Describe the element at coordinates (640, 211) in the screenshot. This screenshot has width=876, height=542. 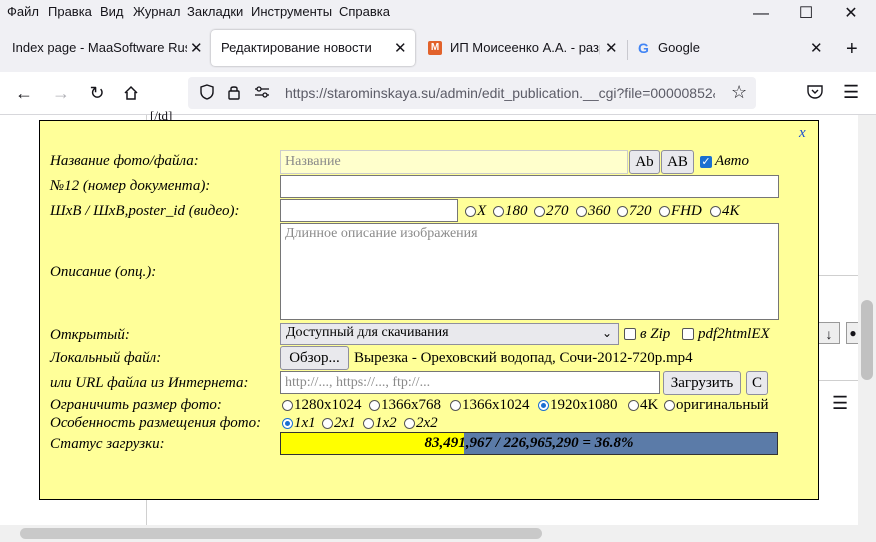
I see `size-option-label: 720` at that location.